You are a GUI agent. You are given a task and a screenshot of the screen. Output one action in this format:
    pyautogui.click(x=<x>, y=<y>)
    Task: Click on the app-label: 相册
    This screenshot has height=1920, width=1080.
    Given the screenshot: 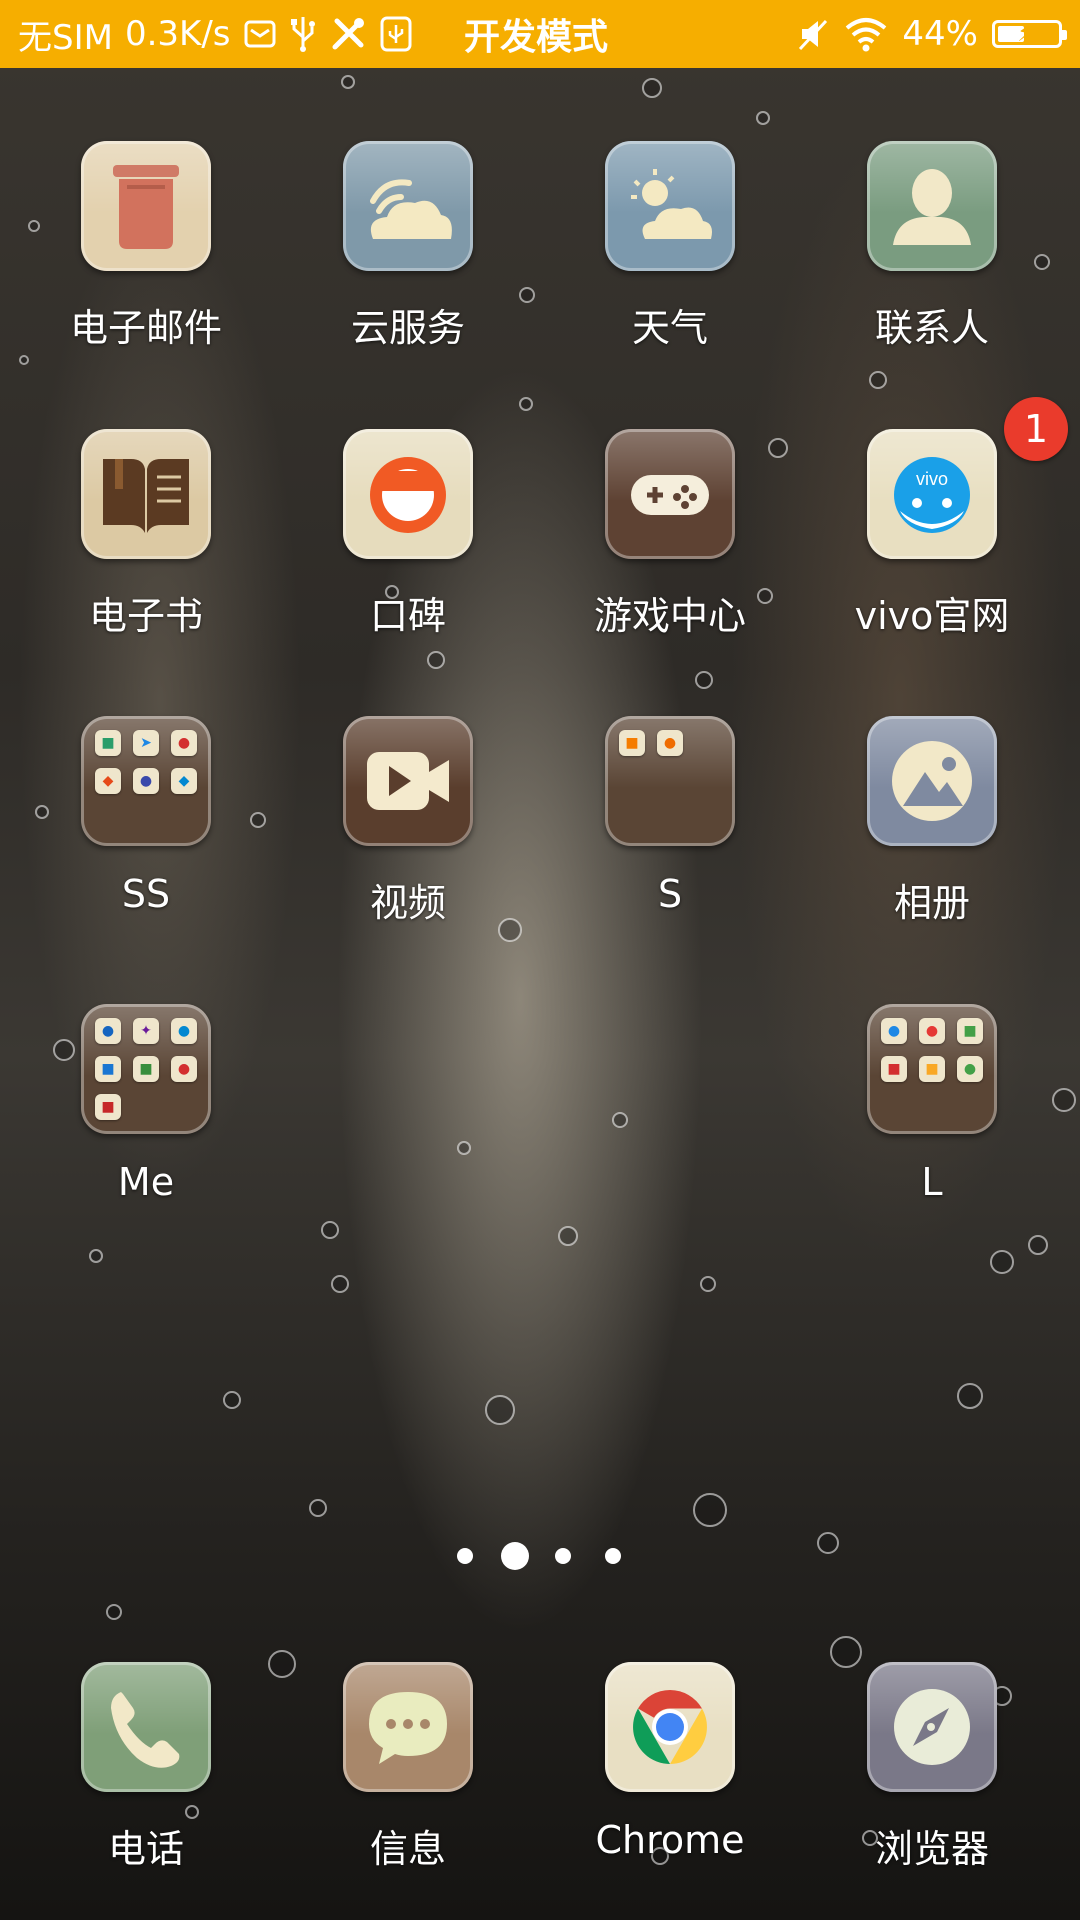 What is the action you would take?
    pyautogui.click(x=931, y=903)
    